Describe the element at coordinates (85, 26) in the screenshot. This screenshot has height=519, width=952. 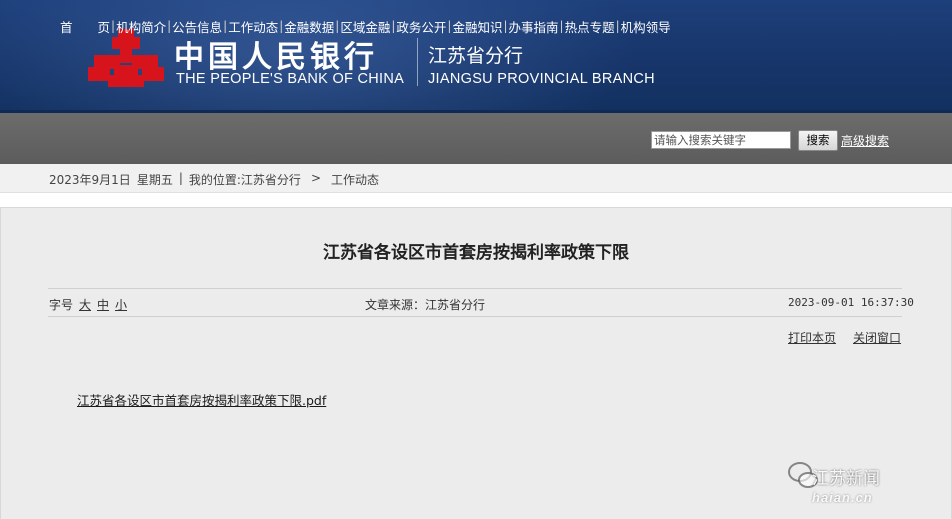
I see `nav-item-home: 首 页` at that location.